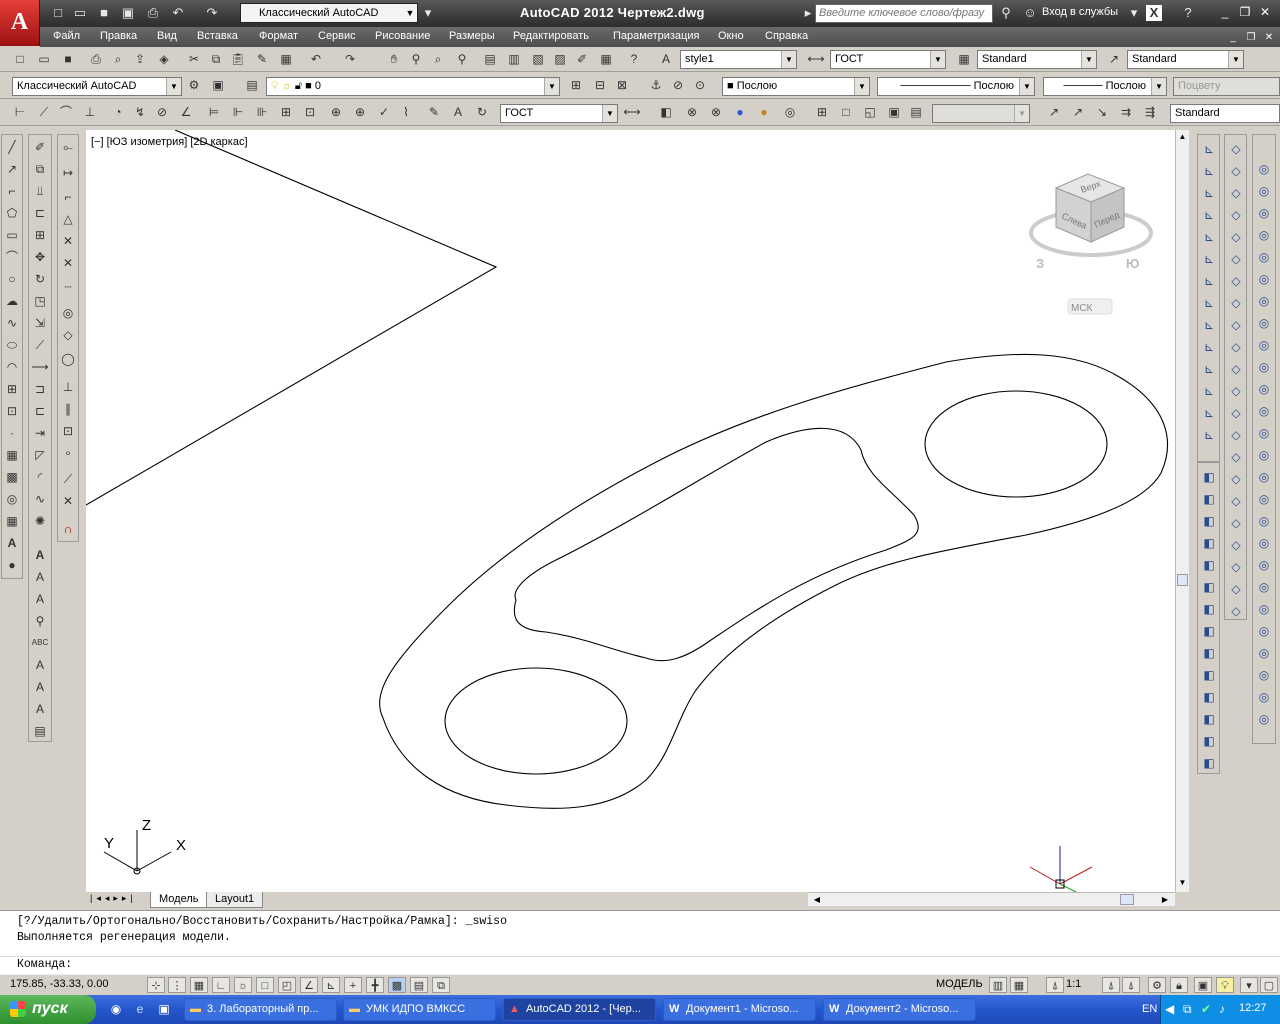  What do you see at coordinates (12, 191) in the screenshot?
I see `polyline-icon: ⌐` at bounding box center [12, 191].